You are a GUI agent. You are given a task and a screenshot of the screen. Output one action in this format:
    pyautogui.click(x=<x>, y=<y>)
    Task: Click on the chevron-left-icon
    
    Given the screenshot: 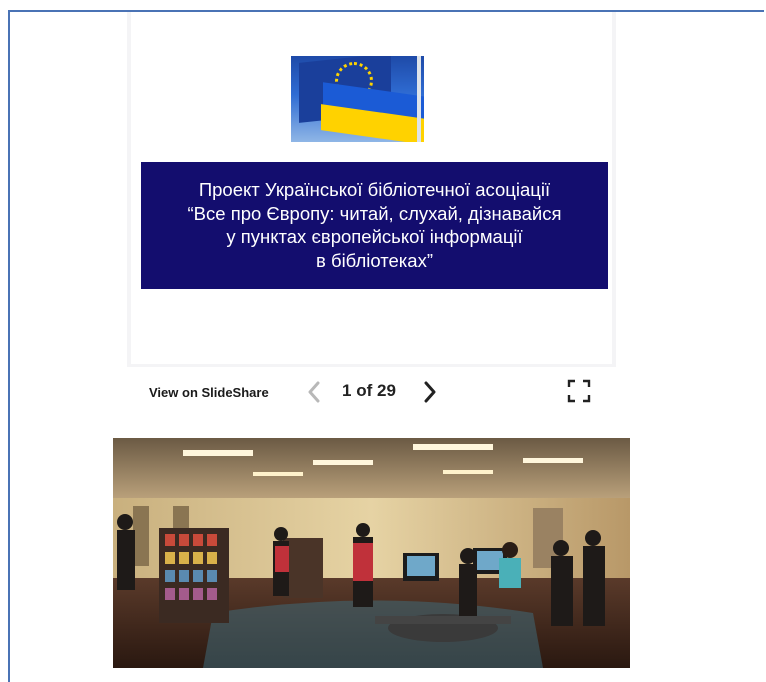 What is the action you would take?
    pyautogui.click(x=314, y=392)
    